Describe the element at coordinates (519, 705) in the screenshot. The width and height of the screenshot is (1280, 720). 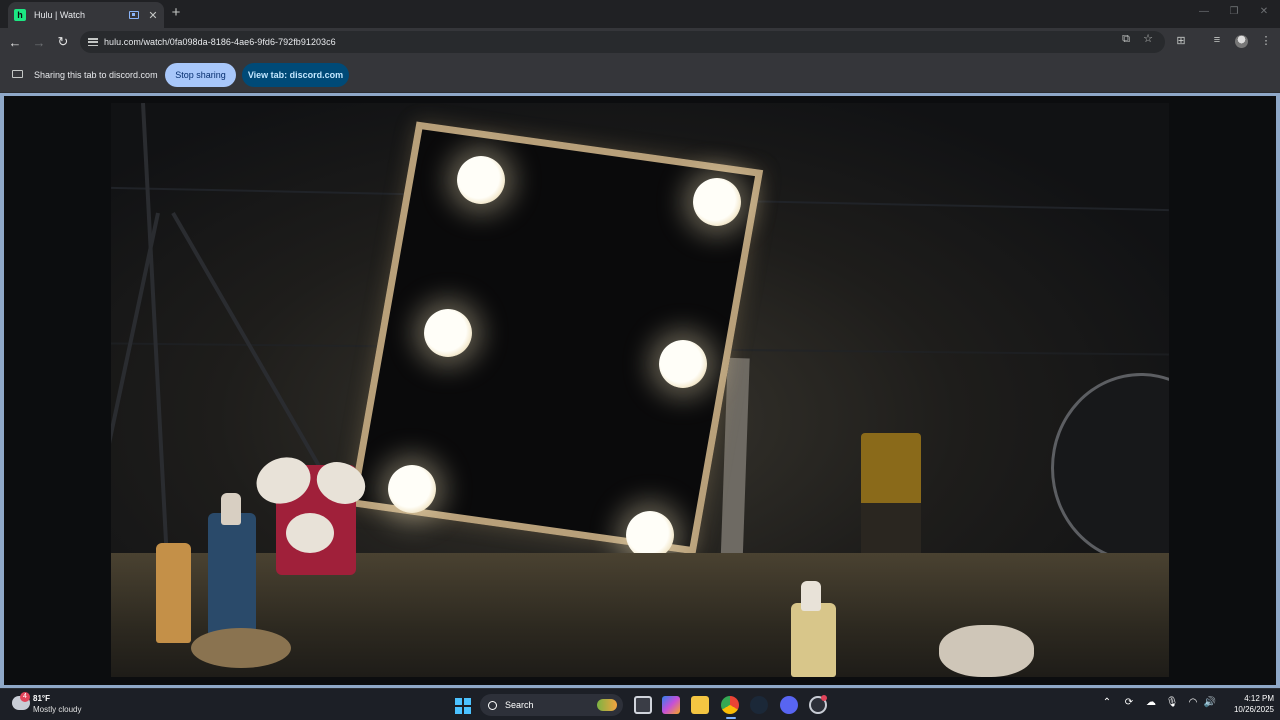
I see `search-label: Search` at that location.